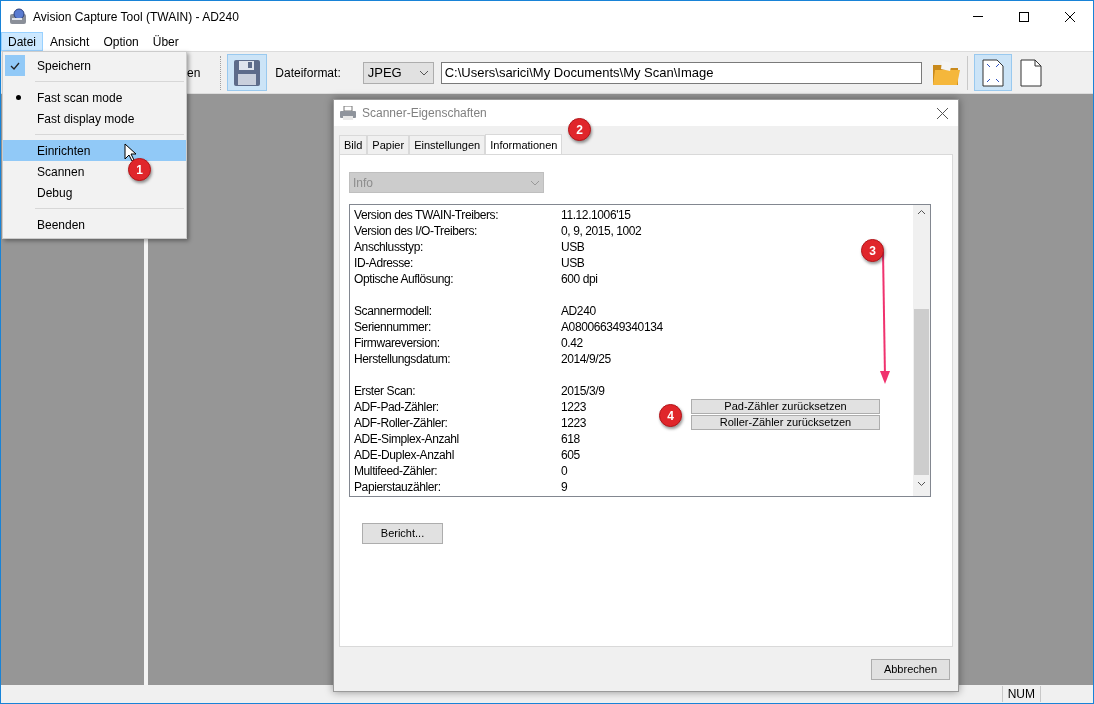 The height and width of the screenshot is (704, 1094). Describe the element at coordinates (389, 247) in the screenshot. I see `info-label: Anschlusstyp:` at that location.